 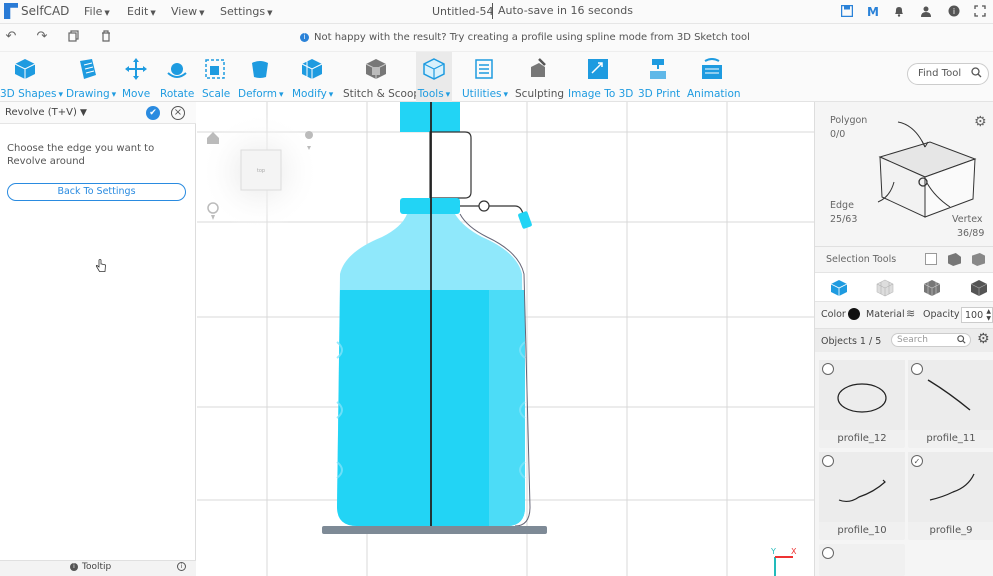 What do you see at coordinates (941, 314) in the screenshot?
I see `opacity-label: Opacity` at bounding box center [941, 314].